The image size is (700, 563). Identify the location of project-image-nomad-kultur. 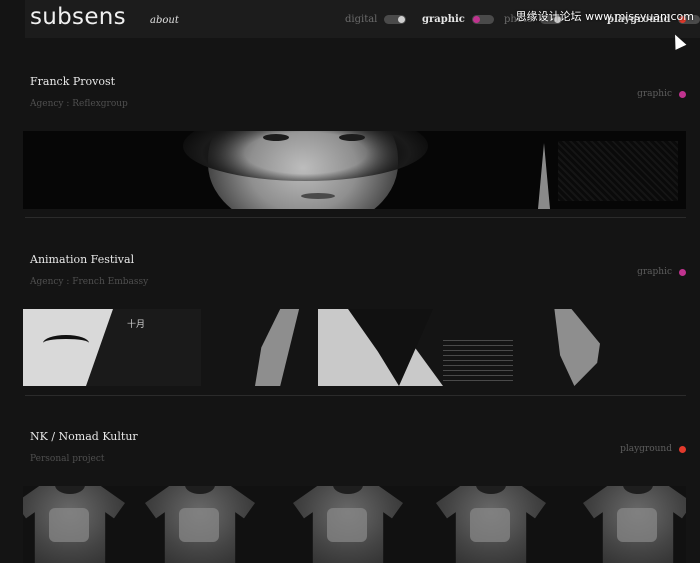
(354, 524).